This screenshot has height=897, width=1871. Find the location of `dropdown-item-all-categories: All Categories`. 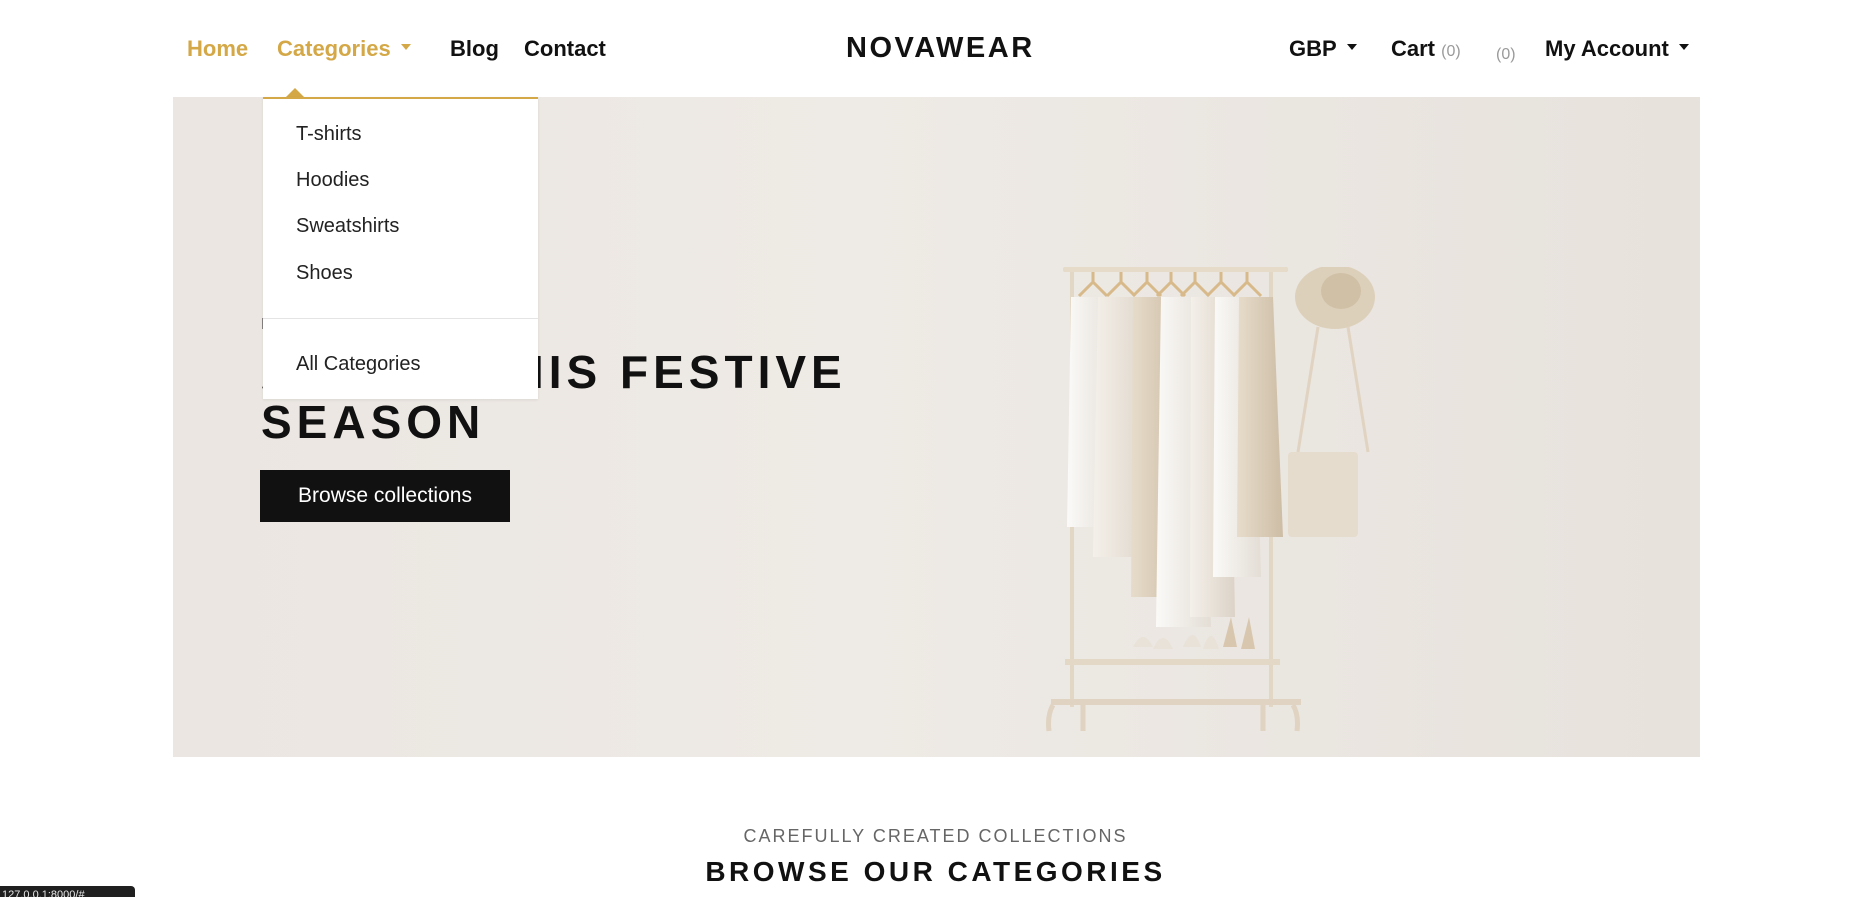

dropdown-item-all-categories: All Categories is located at coordinates (358, 364).